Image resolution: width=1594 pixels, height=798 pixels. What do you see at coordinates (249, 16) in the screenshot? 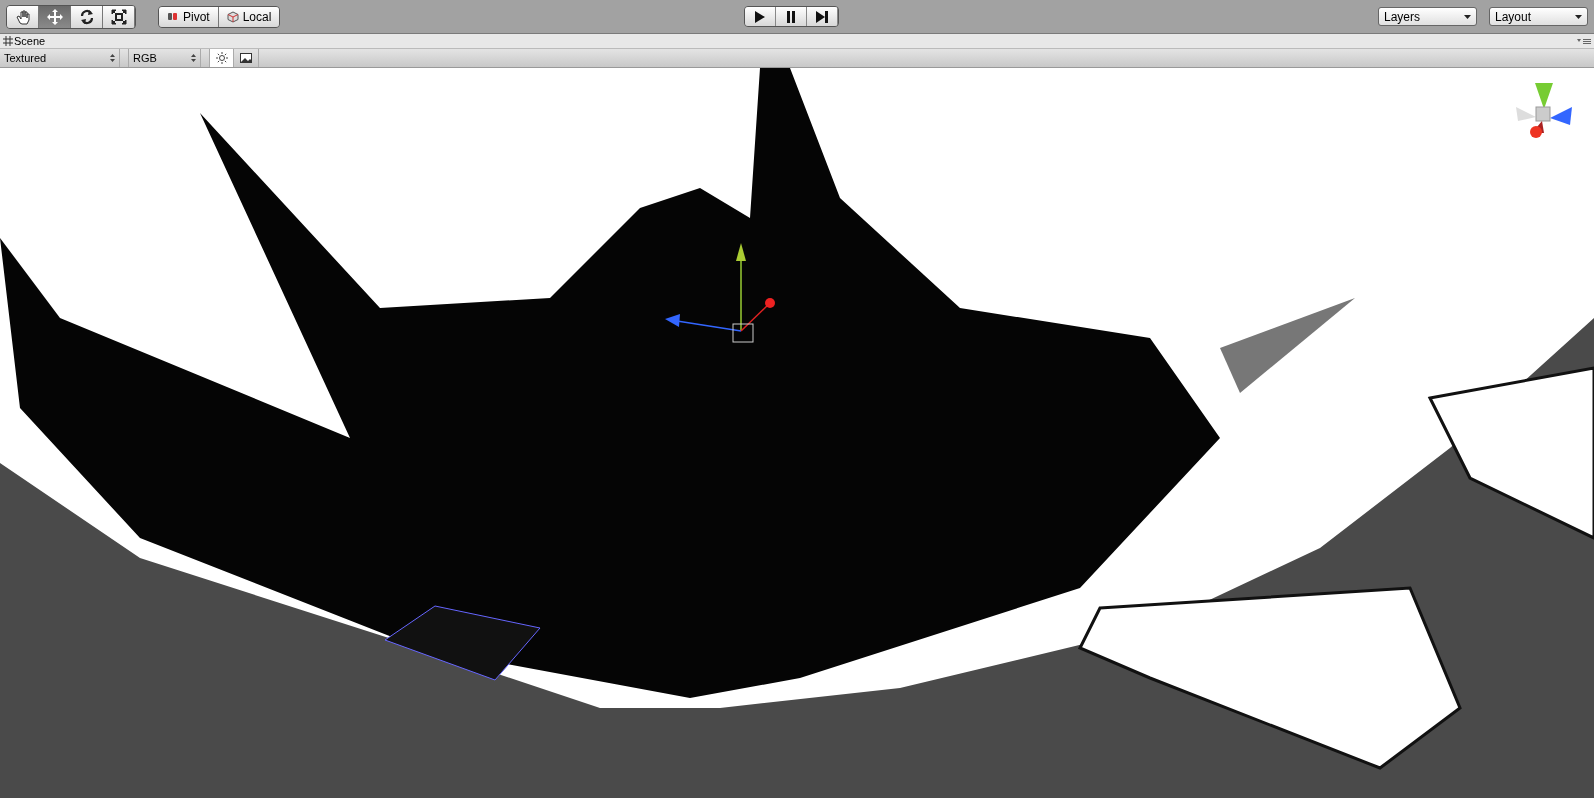
I see `local-button: Local` at bounding box center [249, 16].